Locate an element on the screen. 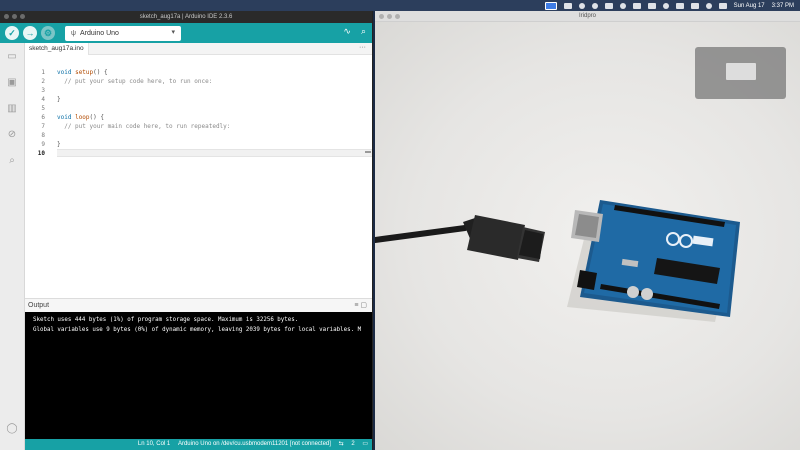  serial-plotter-icon: ∿ is located at coordinates (347, 31).